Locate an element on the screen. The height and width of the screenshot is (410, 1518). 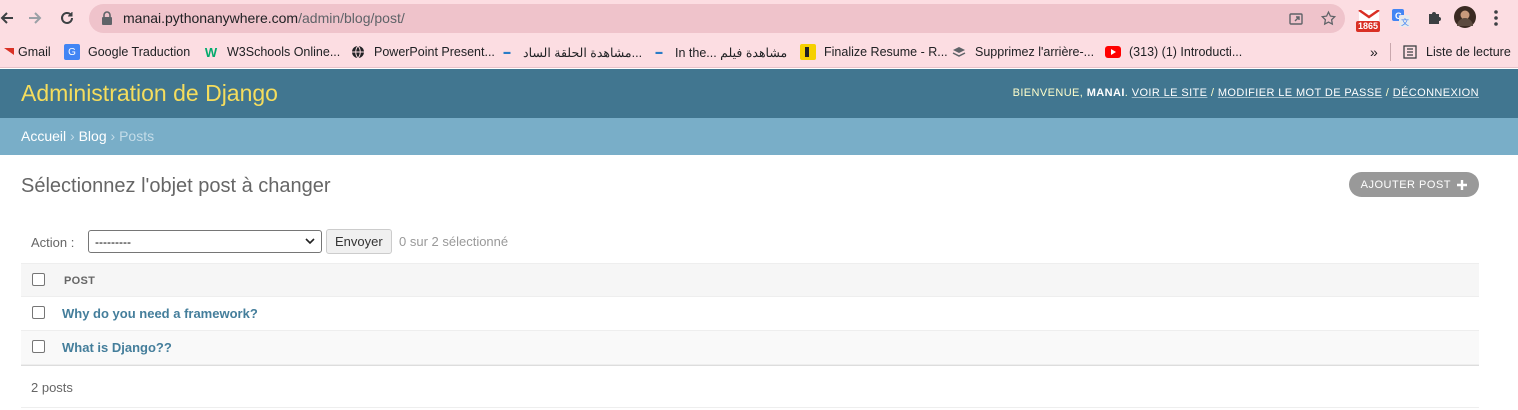
action-selected-option: --------- is located at coordinates (113, 241).